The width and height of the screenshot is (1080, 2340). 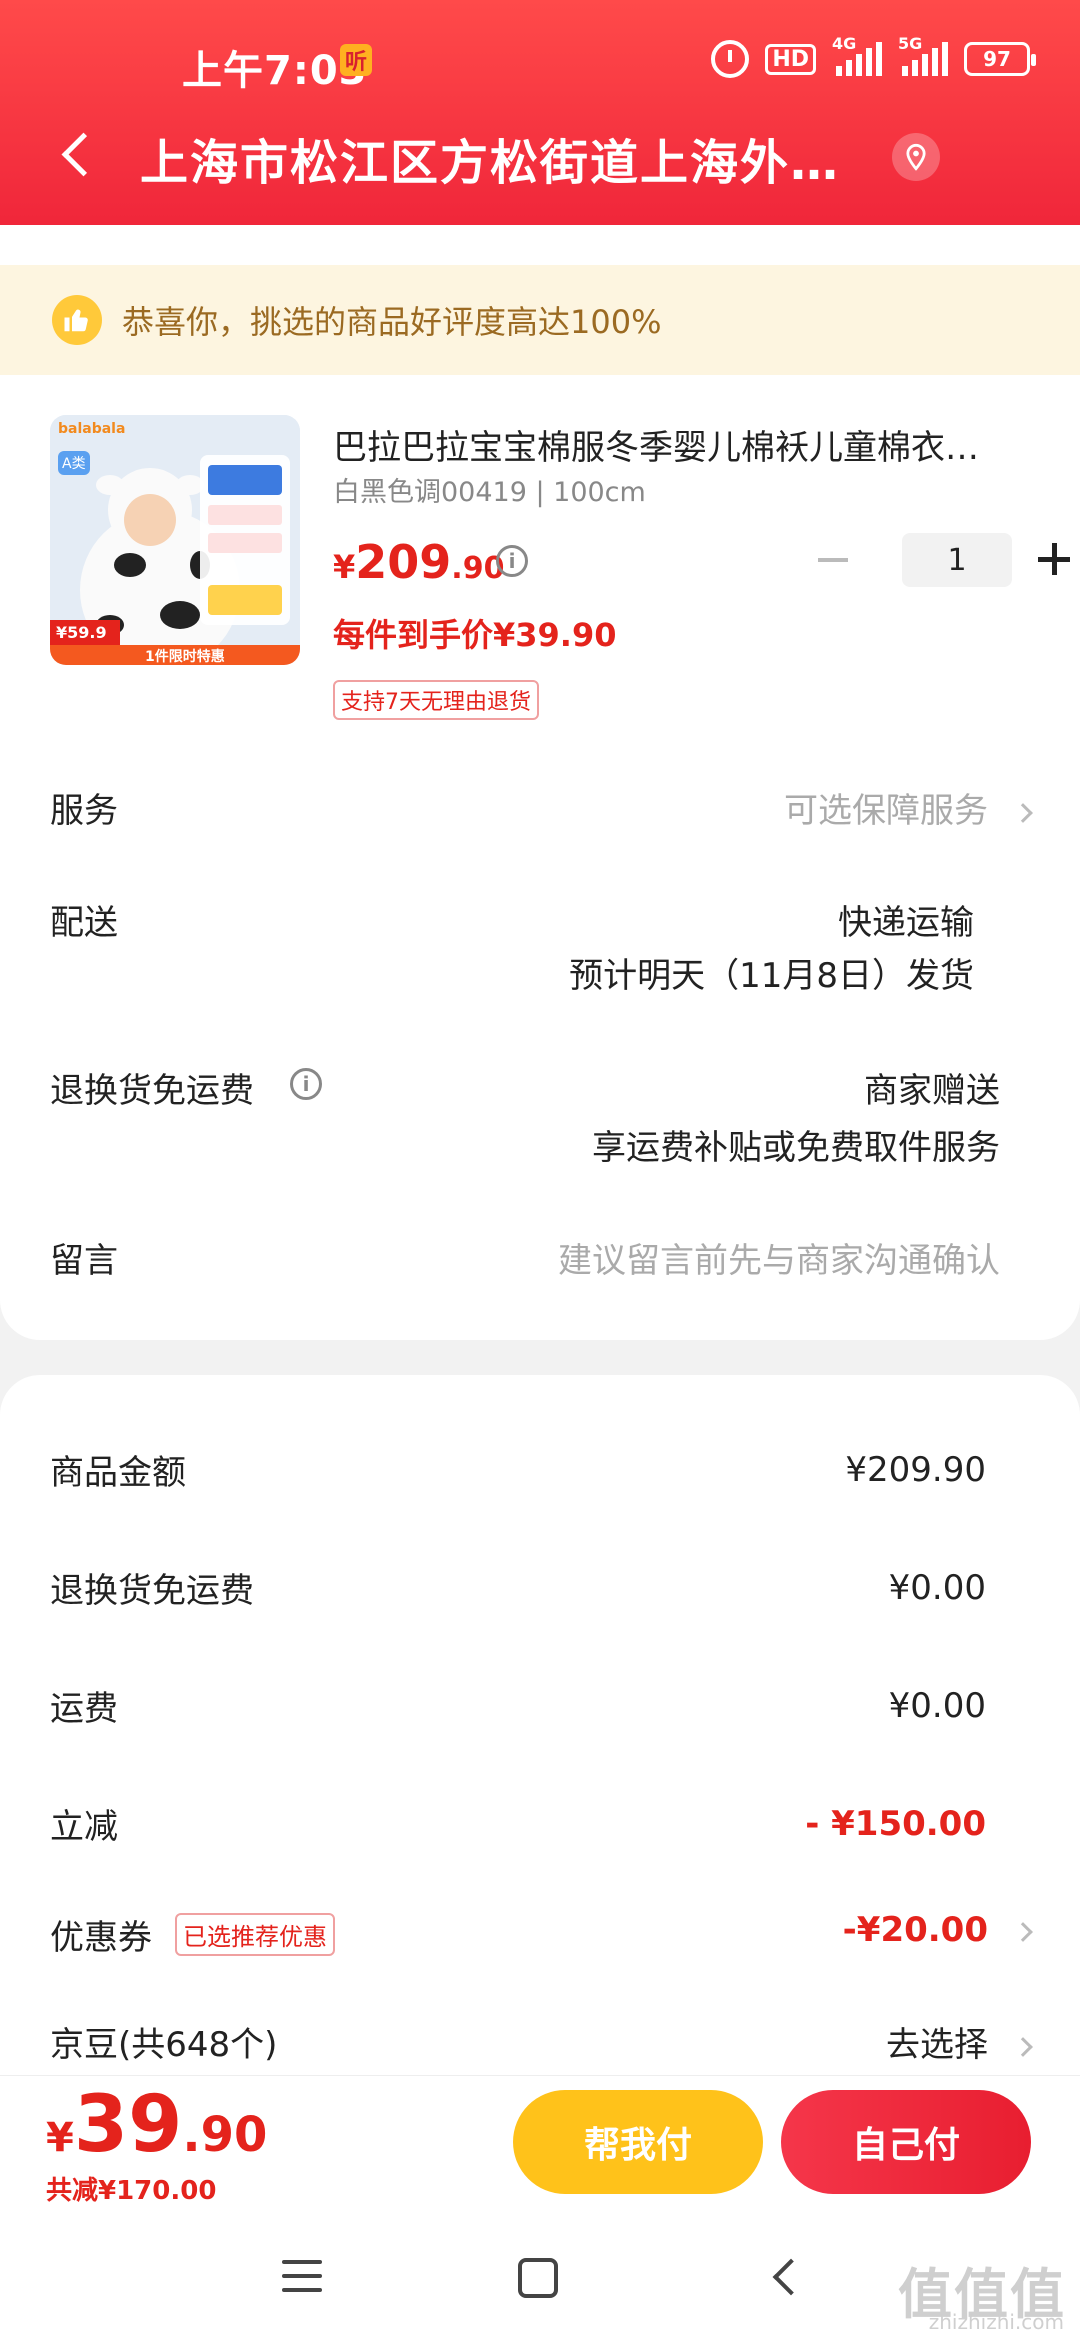 What do you see at coordinates (84, 1827) in the screenshot?
I see `instant-discount-label: 立减` at bounding box center [84, 1827].